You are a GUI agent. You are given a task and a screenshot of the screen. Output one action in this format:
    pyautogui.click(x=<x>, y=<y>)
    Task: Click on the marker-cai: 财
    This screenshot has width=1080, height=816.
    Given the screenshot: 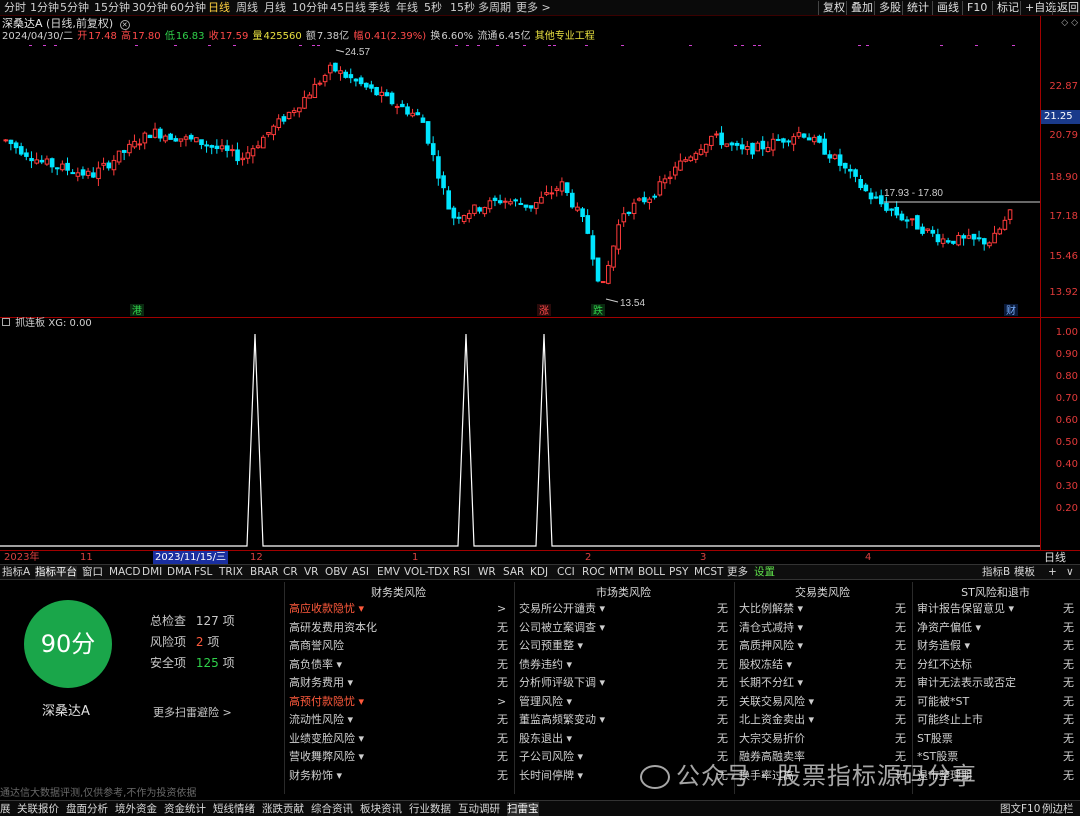 What is the action you would take?
    pyautogui.click(x=1011, y=310)
    